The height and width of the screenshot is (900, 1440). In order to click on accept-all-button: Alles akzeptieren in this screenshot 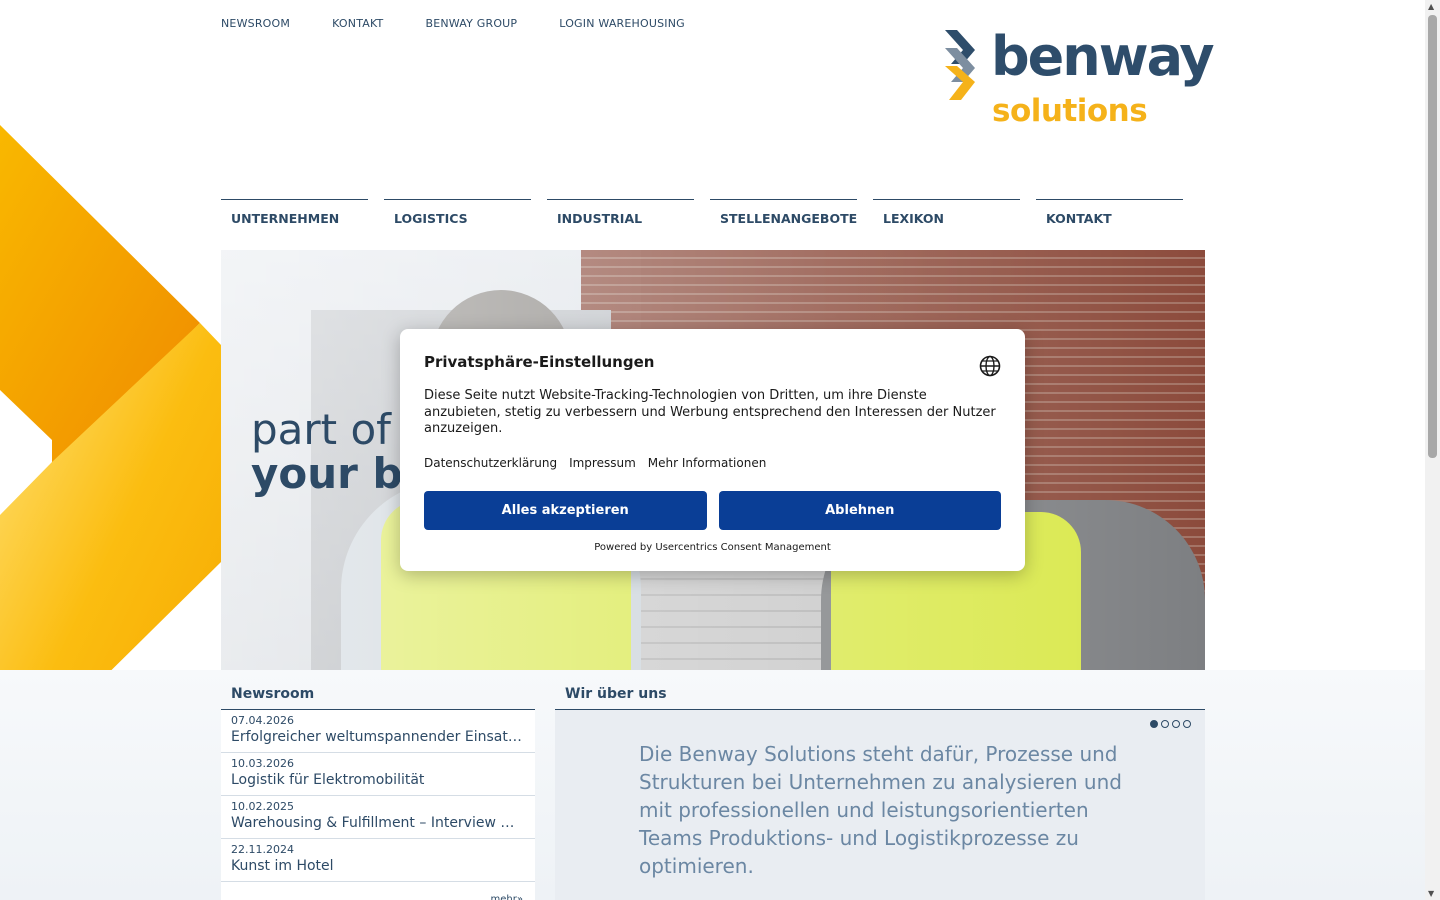, I will do `click(565, 510)`.